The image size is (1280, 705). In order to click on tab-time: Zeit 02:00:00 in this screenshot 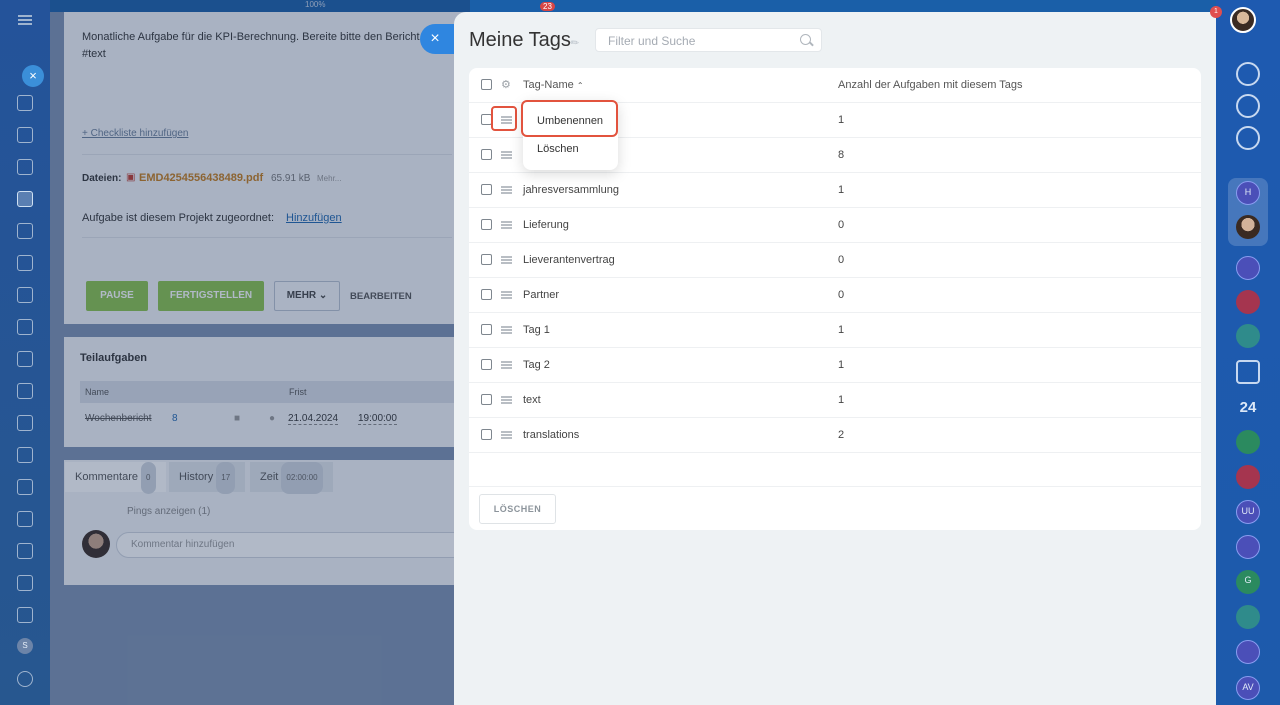, I will do `click(291, 478)`.